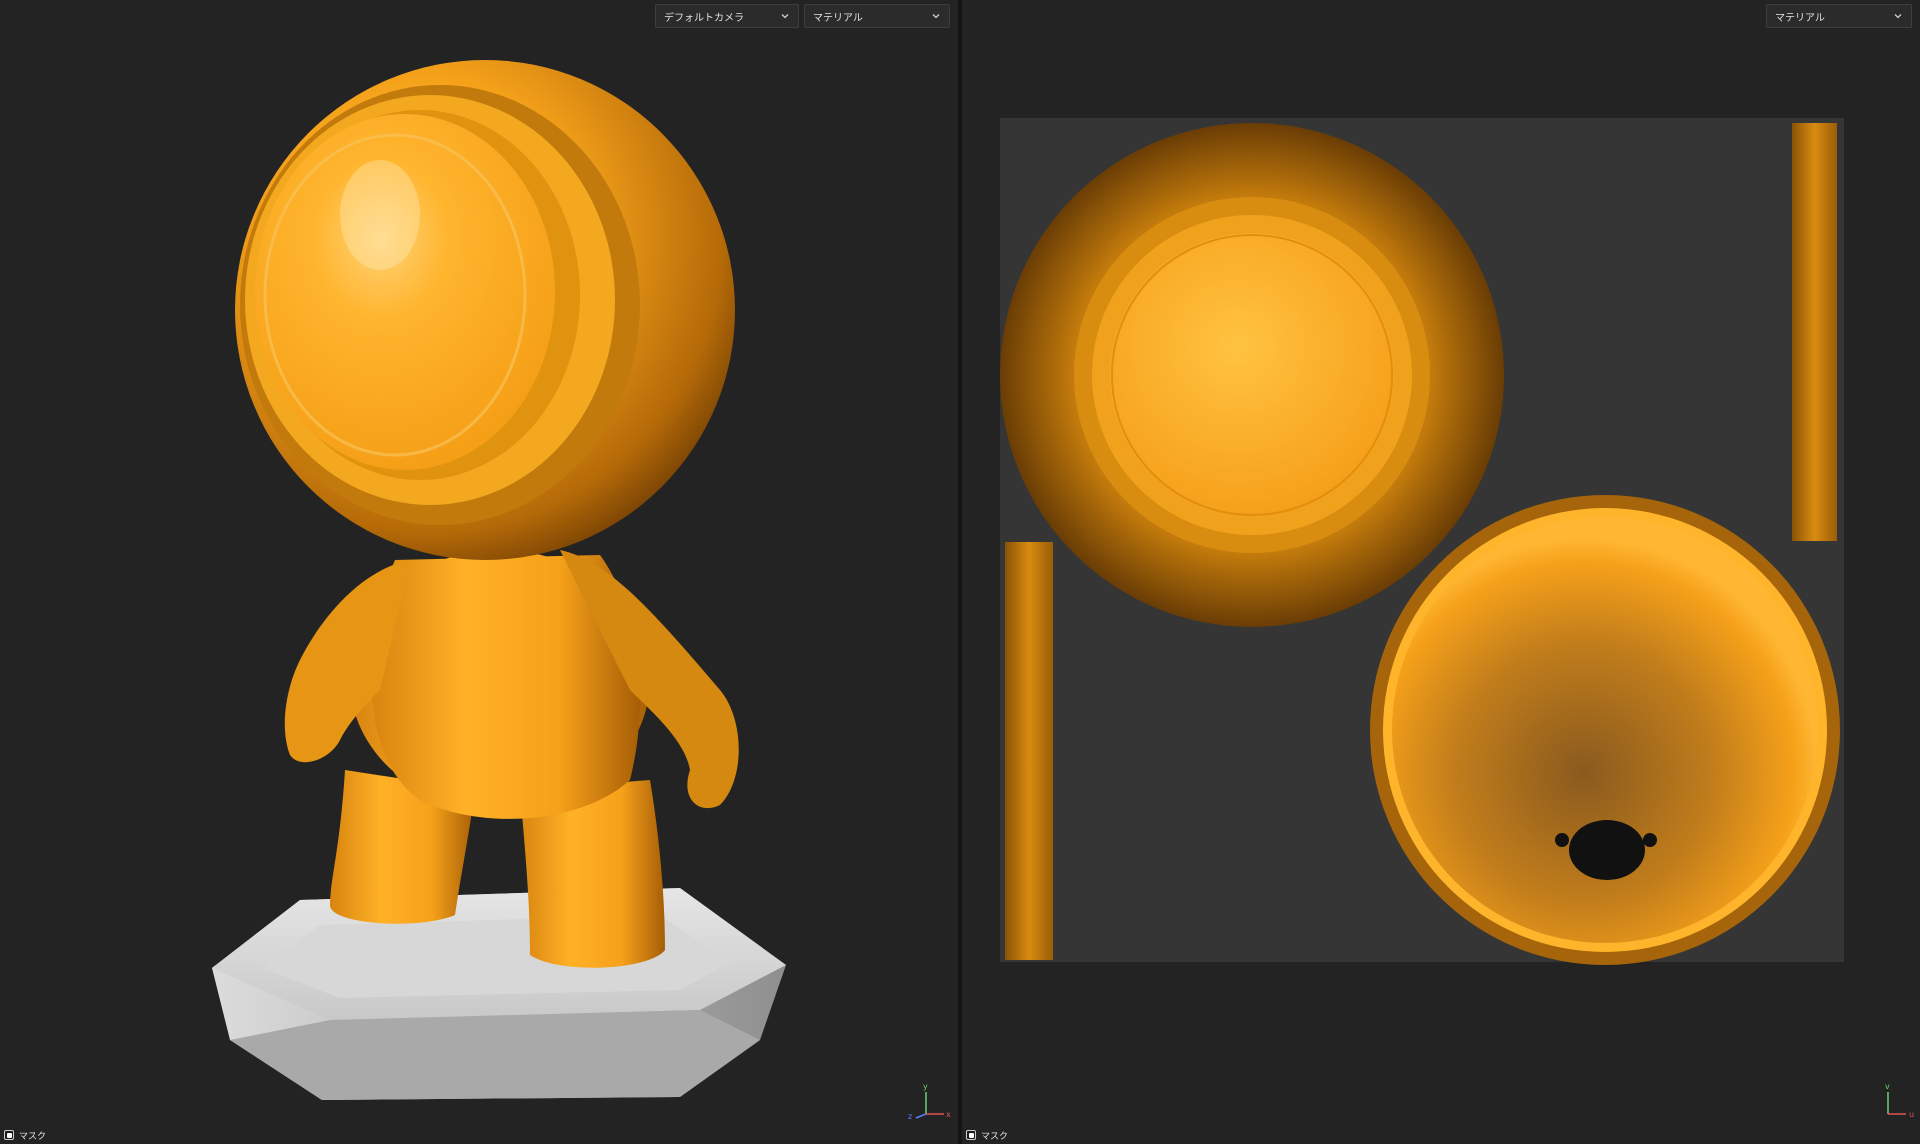 The image size is (1920, 1144). I want to click on uv-head-island, so click(1252, 375).